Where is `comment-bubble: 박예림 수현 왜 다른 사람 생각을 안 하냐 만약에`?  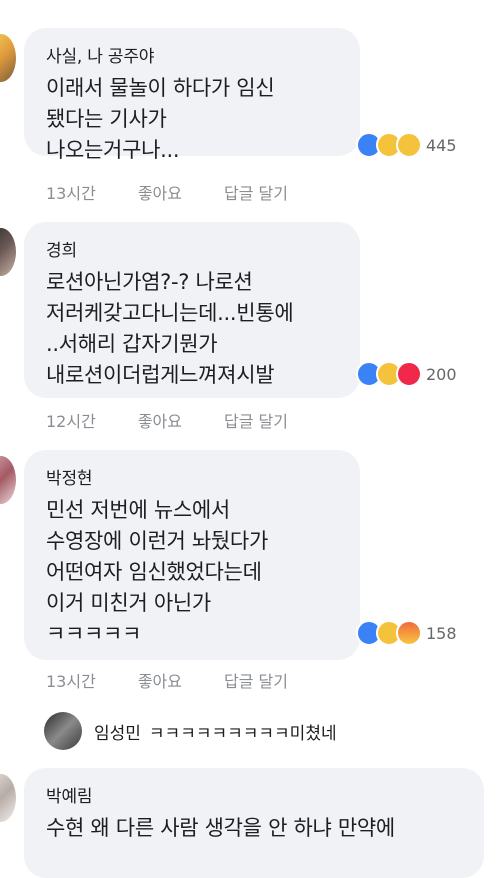 comment-bubble: 박예림 수현 왜 다른 사람 생각을 안 하냐 만약에 is located at coordinates (254, 823).